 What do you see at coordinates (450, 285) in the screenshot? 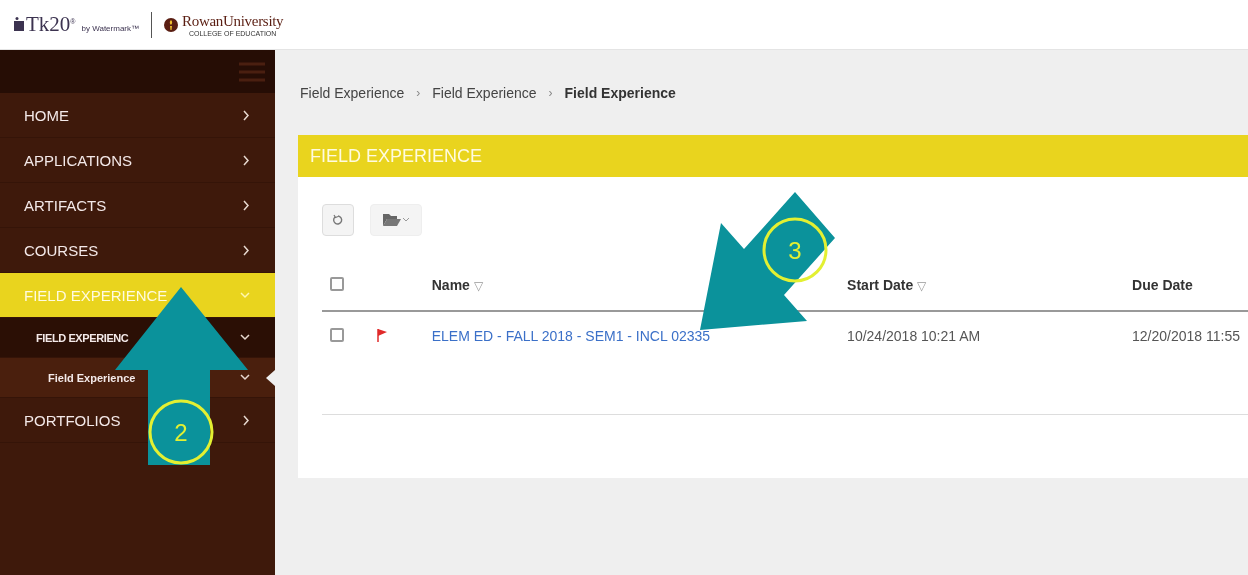
I see `column-header: Name` at bounding box center [450, 285].